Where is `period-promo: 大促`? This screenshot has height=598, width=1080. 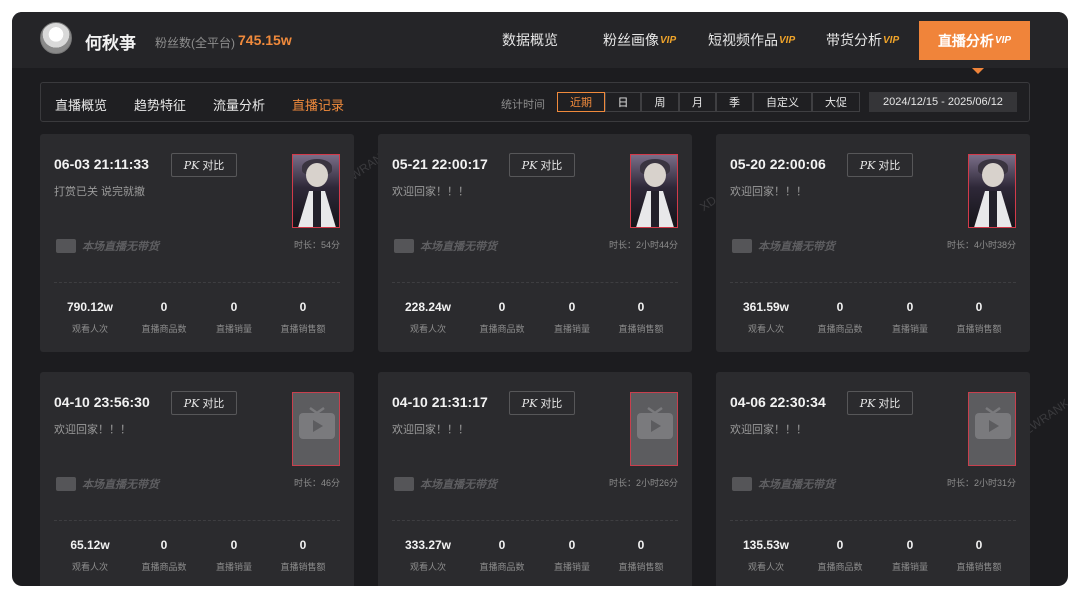 period-promo: 大促 is located at coordinates (836, 102).